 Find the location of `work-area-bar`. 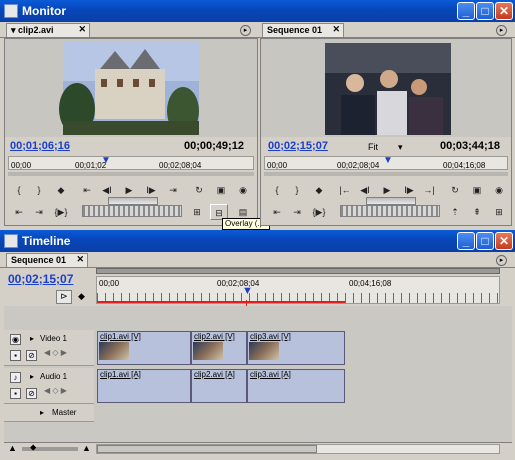

work-area-bar is located at coordinates (221, 302).